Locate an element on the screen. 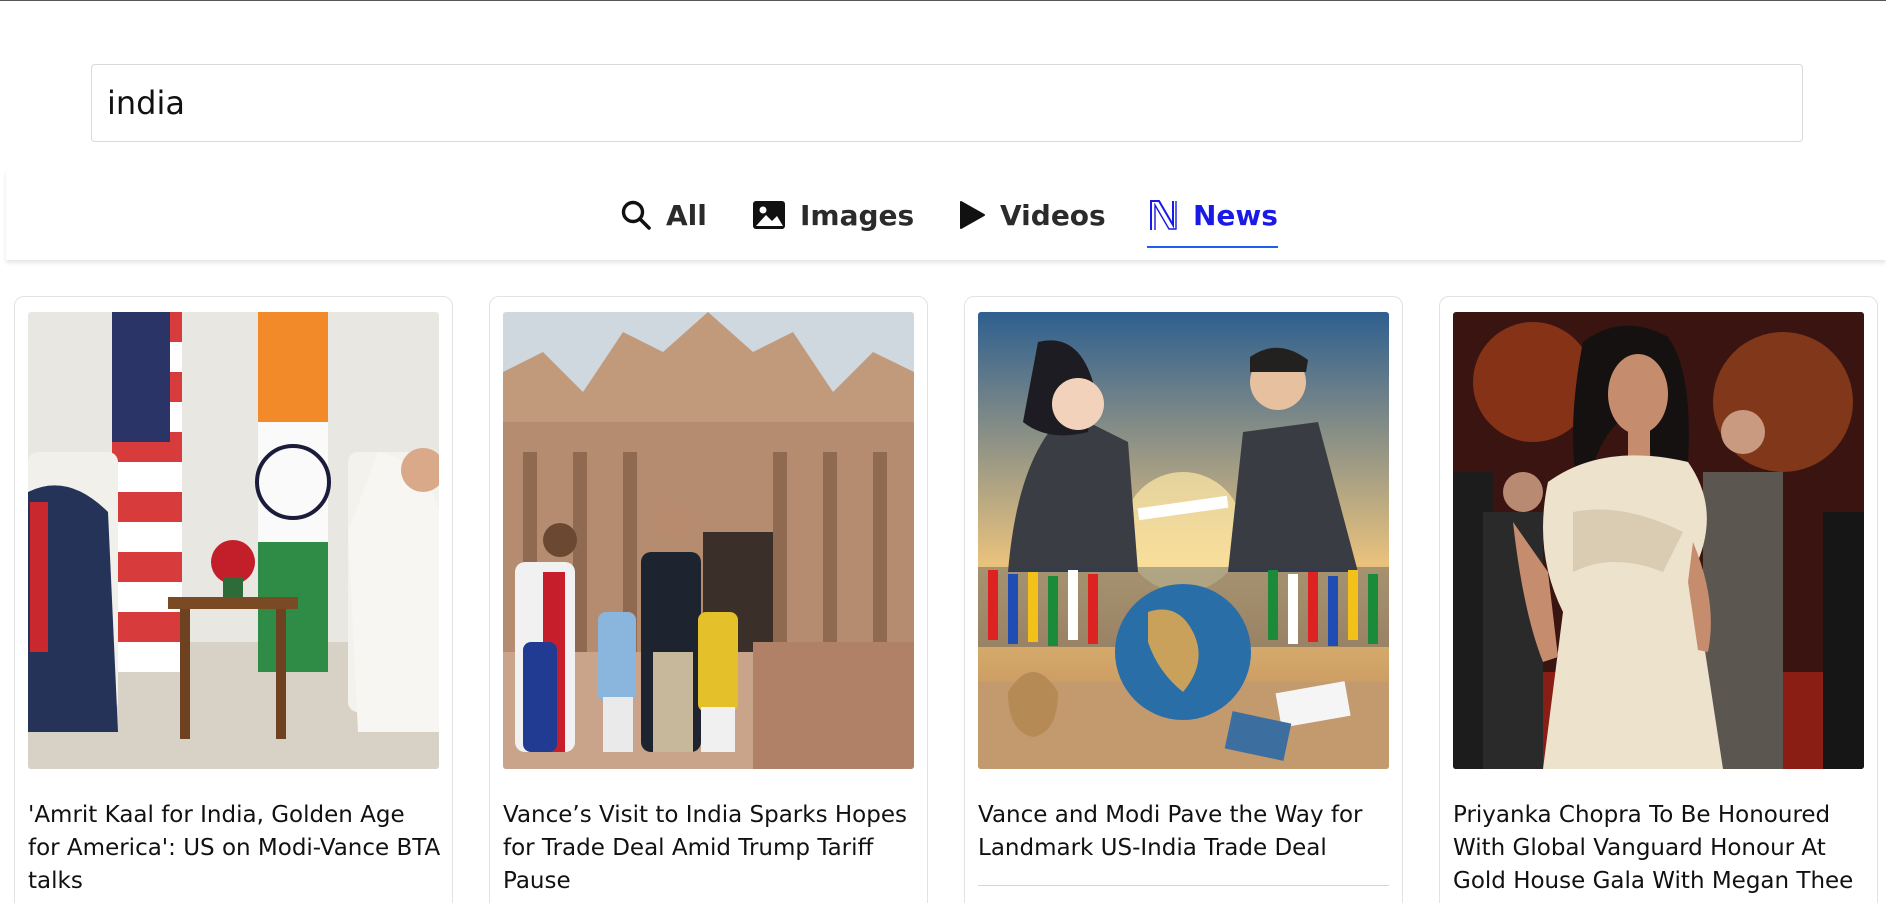 This screenshot has height=903, width=1886. tab-all: All is located at coordinates (663, 215).